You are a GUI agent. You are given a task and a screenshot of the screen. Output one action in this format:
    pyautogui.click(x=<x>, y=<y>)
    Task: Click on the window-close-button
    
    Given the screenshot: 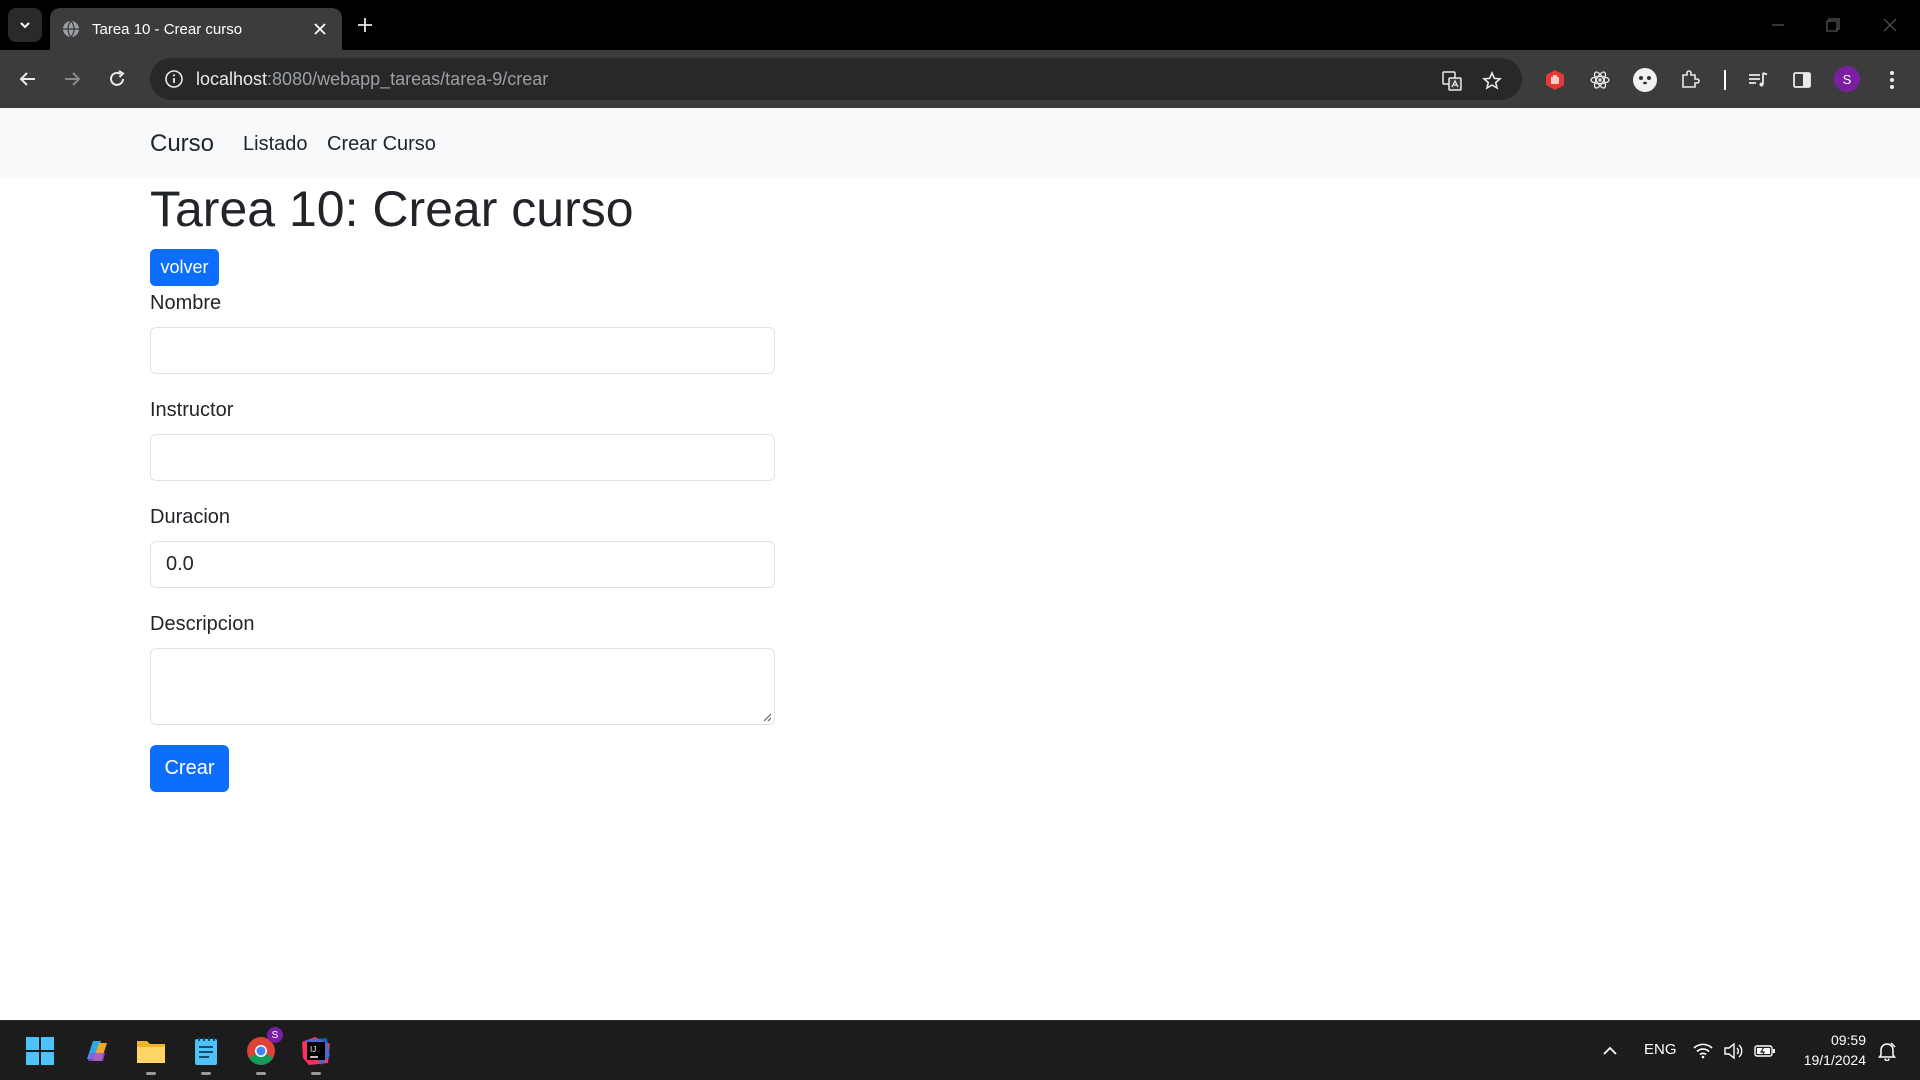 What is the action you would take?
    pyautogui.click(x=1890, y=25)
    